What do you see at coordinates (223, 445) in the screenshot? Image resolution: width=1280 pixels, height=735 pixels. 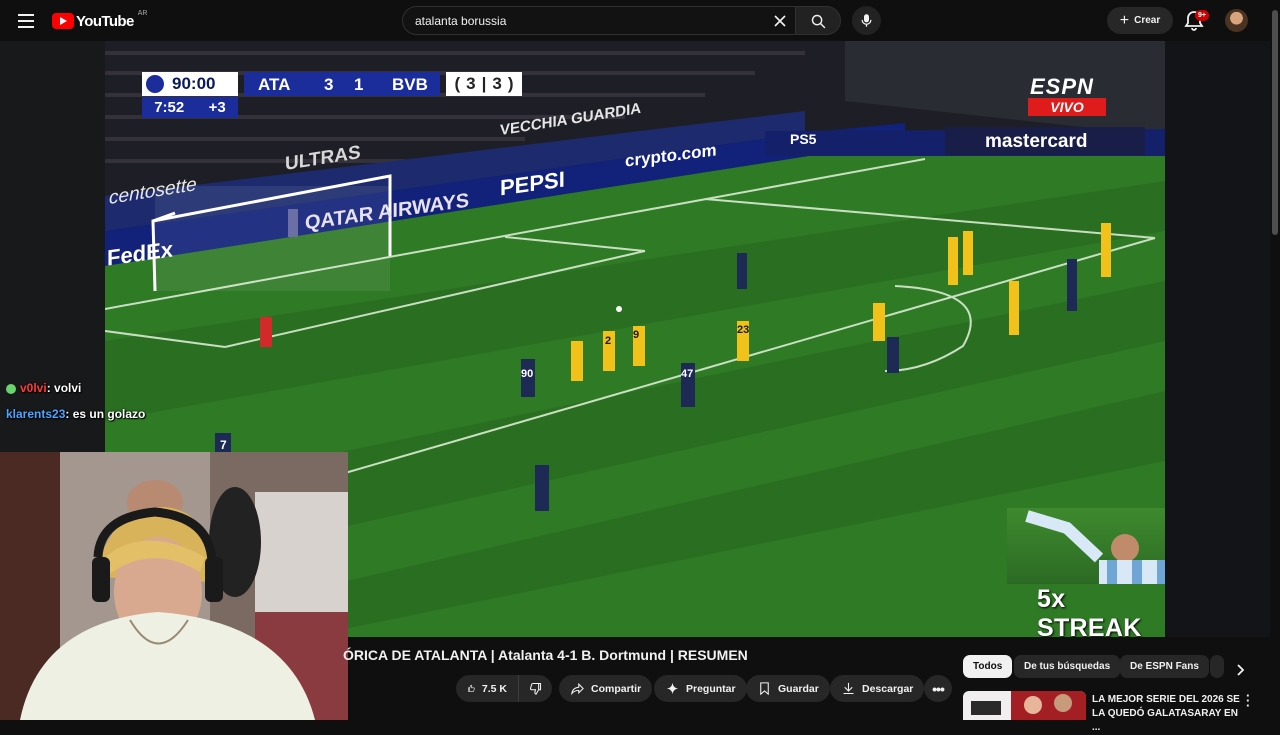 I see `player-number: 7` at bounding box center [223, 445].